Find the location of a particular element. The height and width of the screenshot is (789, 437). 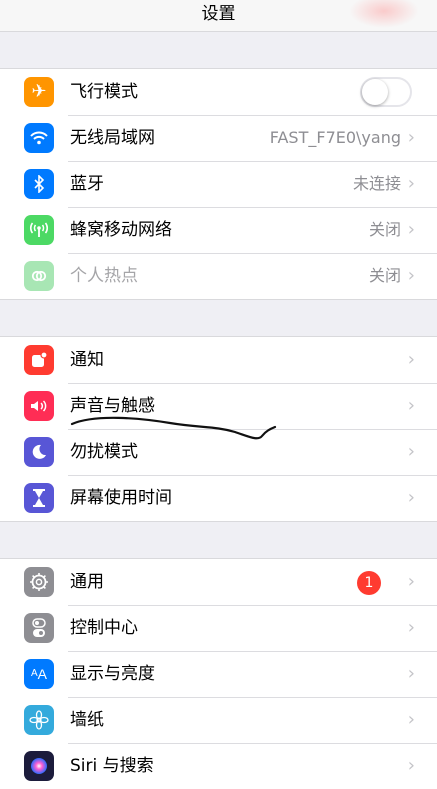

settings-row-display: AA 显示与亮度 › is located at coordinates (218, 674).